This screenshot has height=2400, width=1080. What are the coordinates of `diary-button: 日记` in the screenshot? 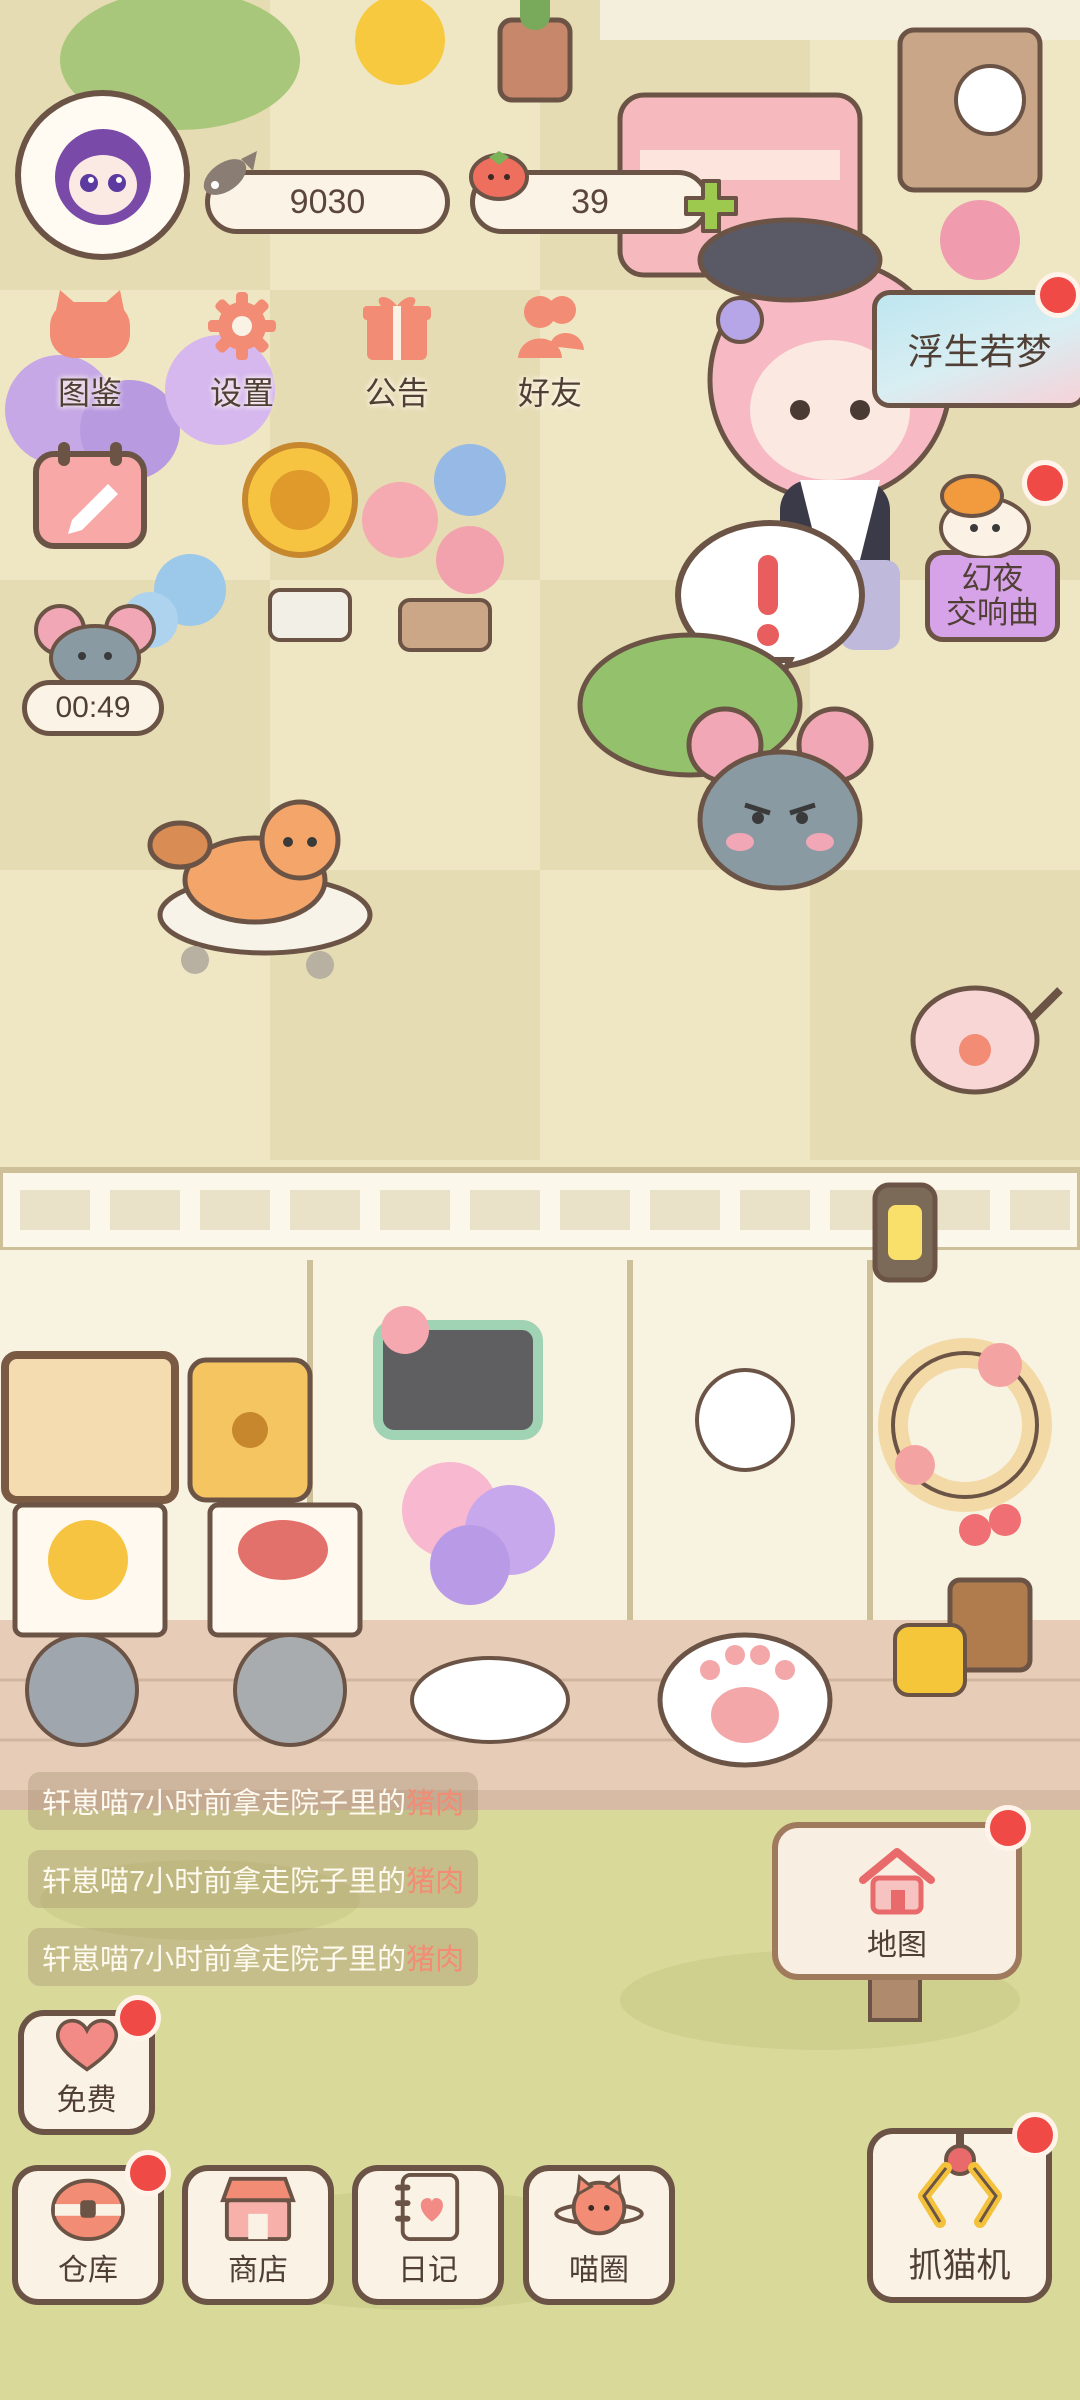 It's located at (428, 2235).